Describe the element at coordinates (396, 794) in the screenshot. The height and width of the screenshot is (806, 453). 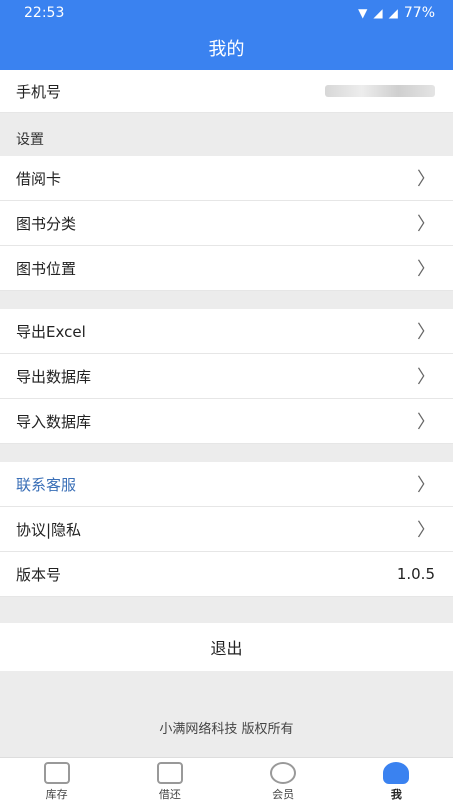
I see `tab-label: 我` at that location.